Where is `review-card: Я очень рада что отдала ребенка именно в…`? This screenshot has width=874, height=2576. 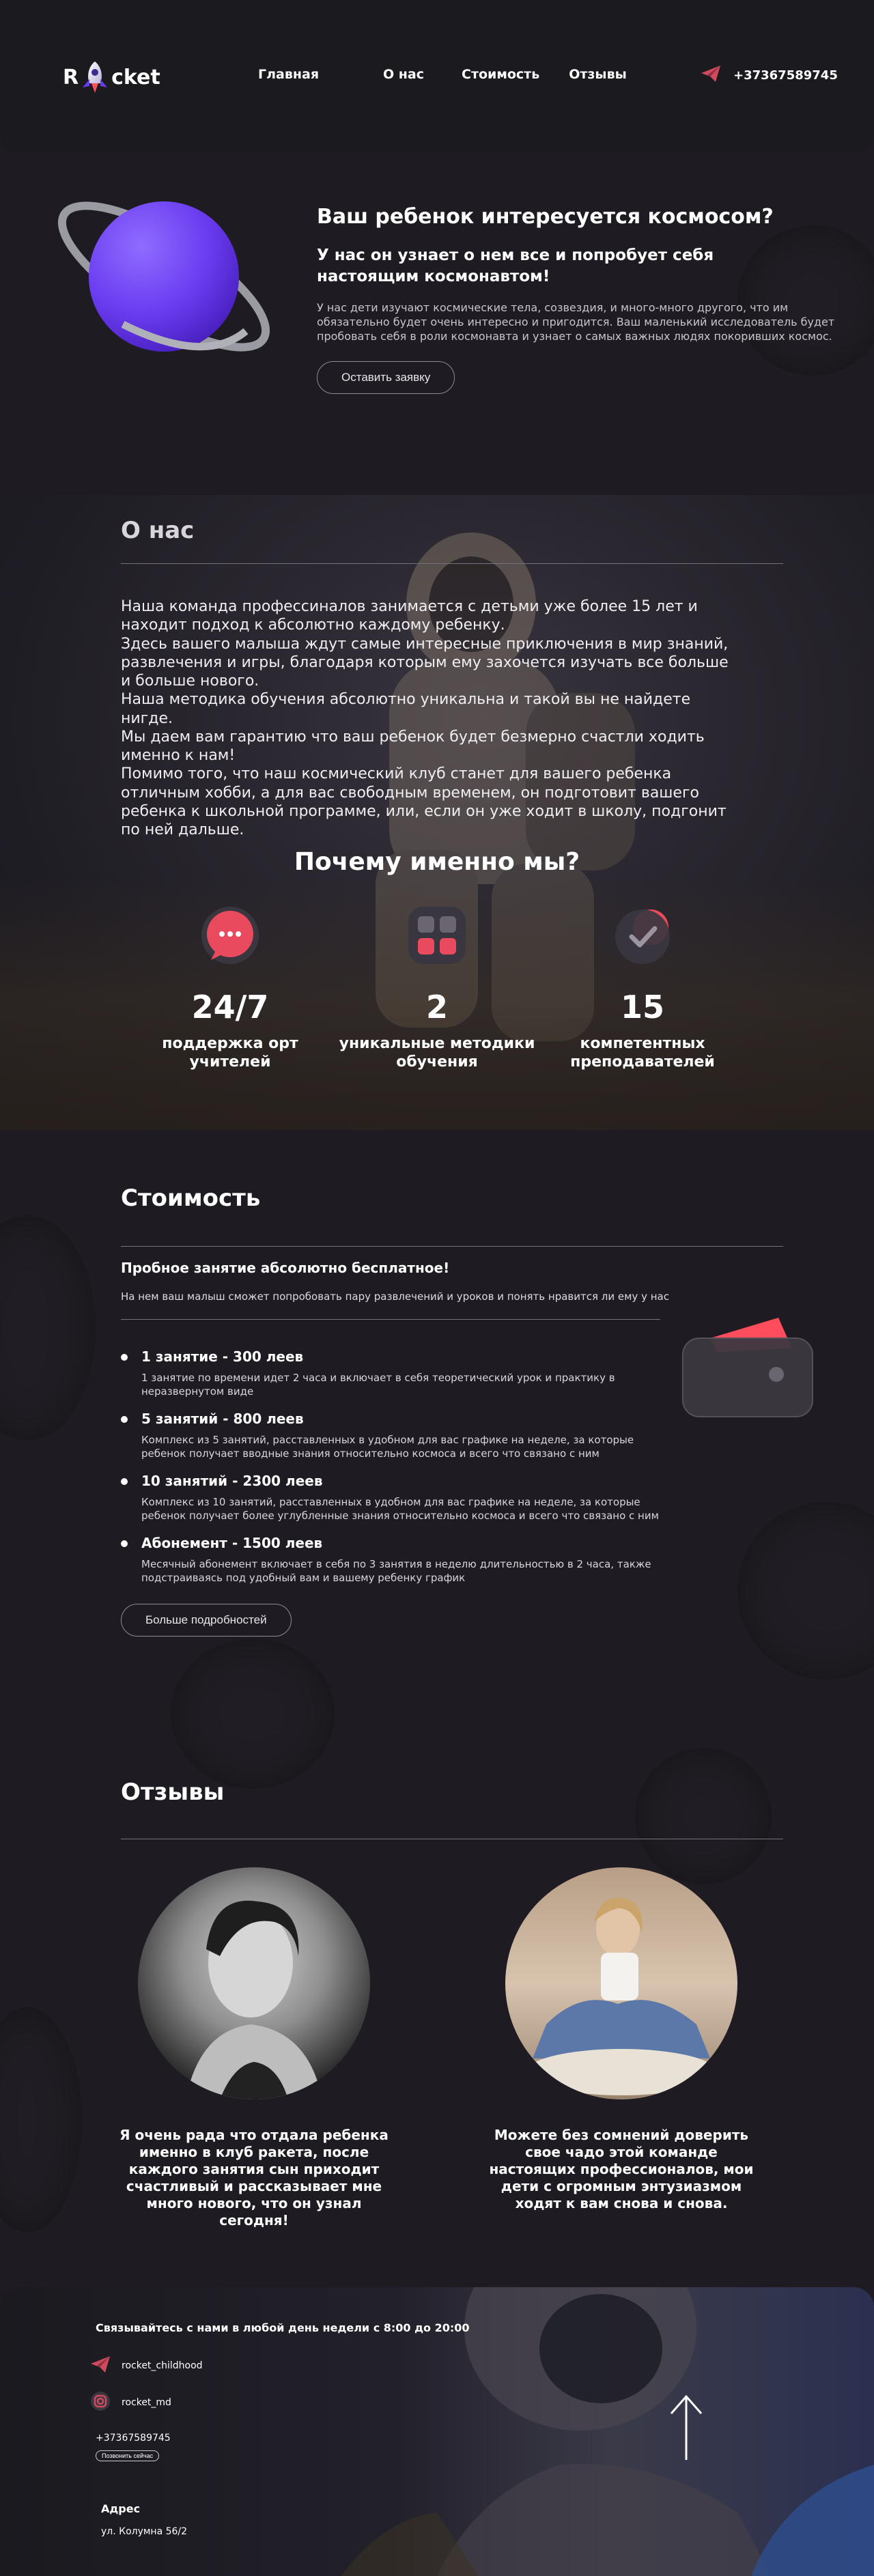
review-card: Я очень рада что отдала ребенка именно в… is located at coordinates (254, 2048).